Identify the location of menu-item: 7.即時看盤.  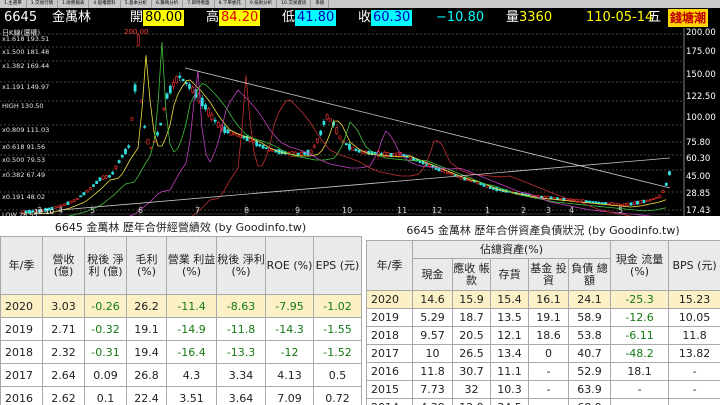
(199, 4).